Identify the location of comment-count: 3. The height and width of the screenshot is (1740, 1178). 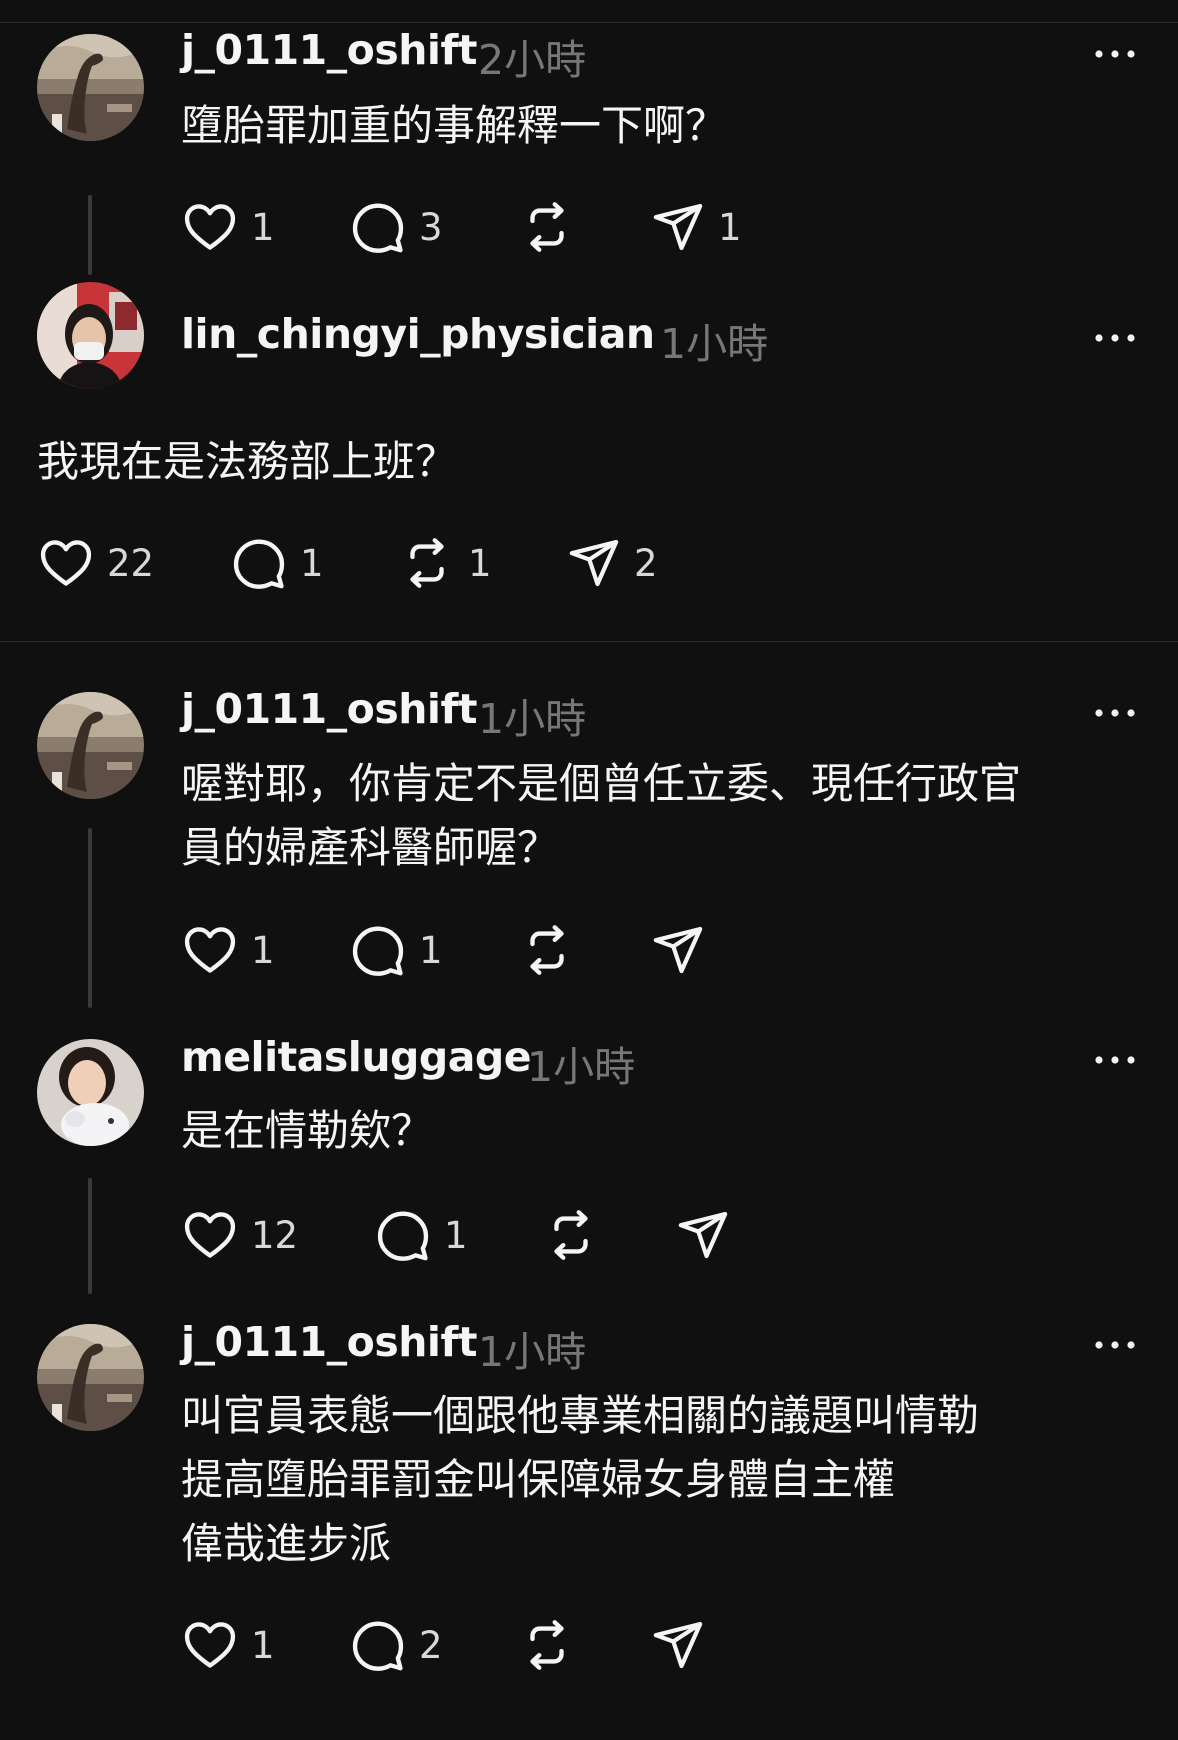
(431, 227).